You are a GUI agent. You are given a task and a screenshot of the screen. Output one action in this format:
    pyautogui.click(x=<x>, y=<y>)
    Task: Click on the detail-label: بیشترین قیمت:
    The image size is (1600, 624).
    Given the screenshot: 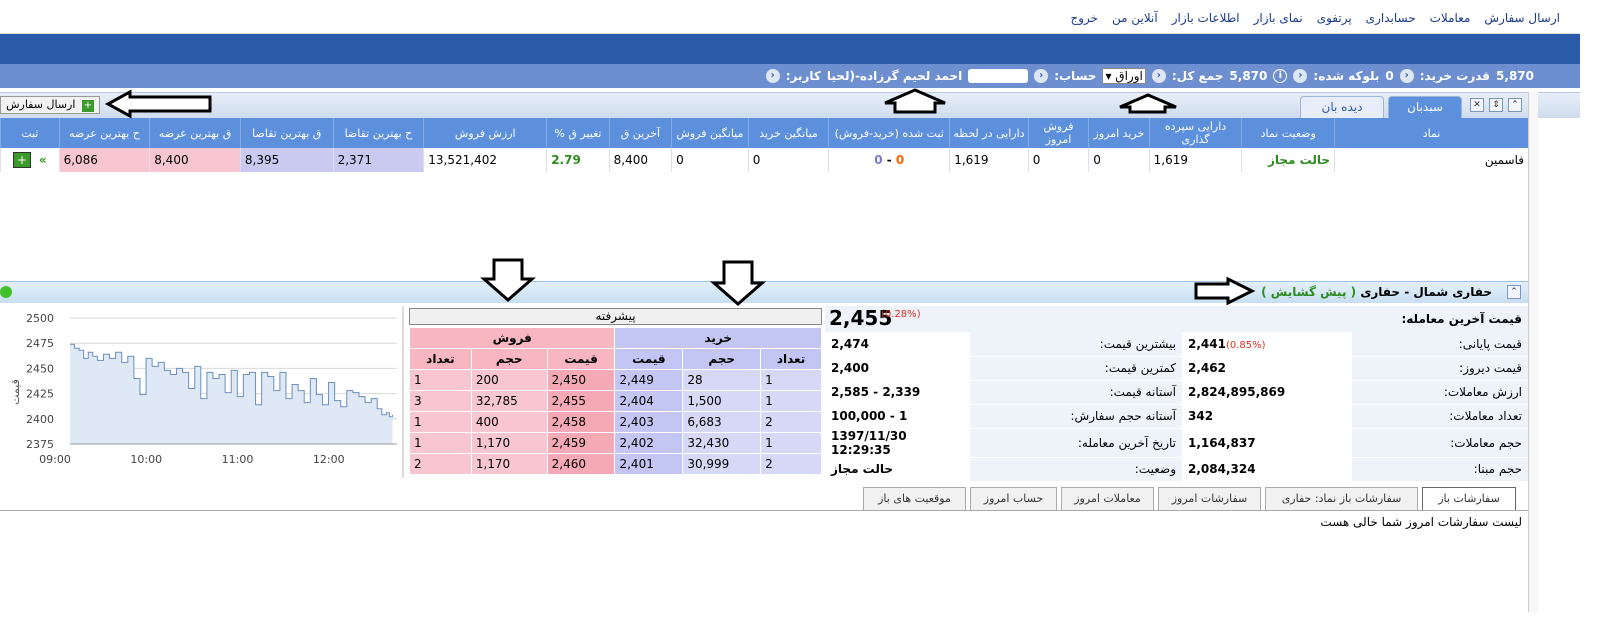 What is the action you would take?
    pyautogui.click(x=1076, y=344)
    